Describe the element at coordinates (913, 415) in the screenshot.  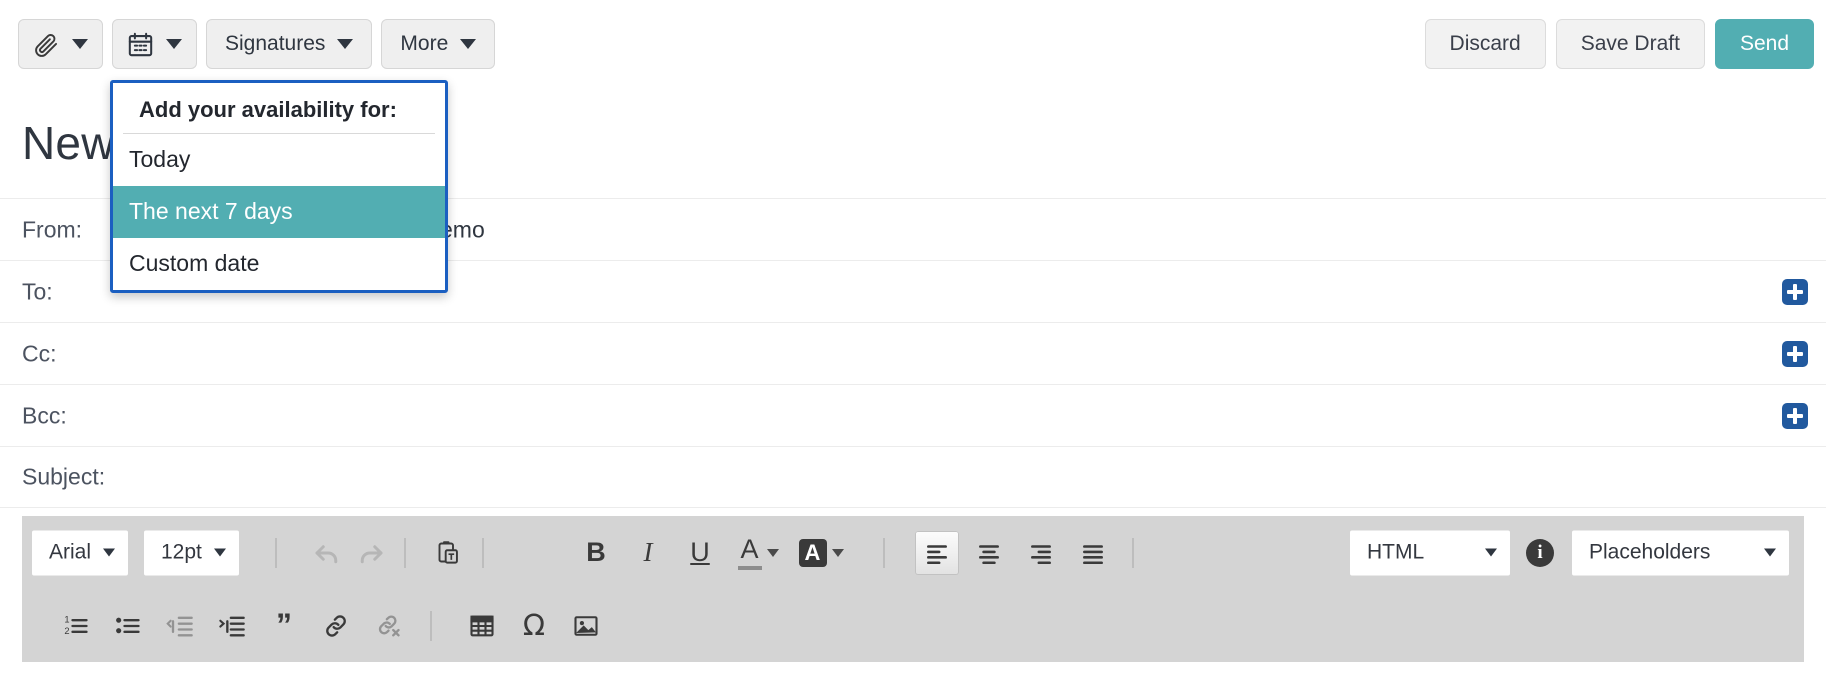
I see `field-row-bcc: Bcc:` at that location.